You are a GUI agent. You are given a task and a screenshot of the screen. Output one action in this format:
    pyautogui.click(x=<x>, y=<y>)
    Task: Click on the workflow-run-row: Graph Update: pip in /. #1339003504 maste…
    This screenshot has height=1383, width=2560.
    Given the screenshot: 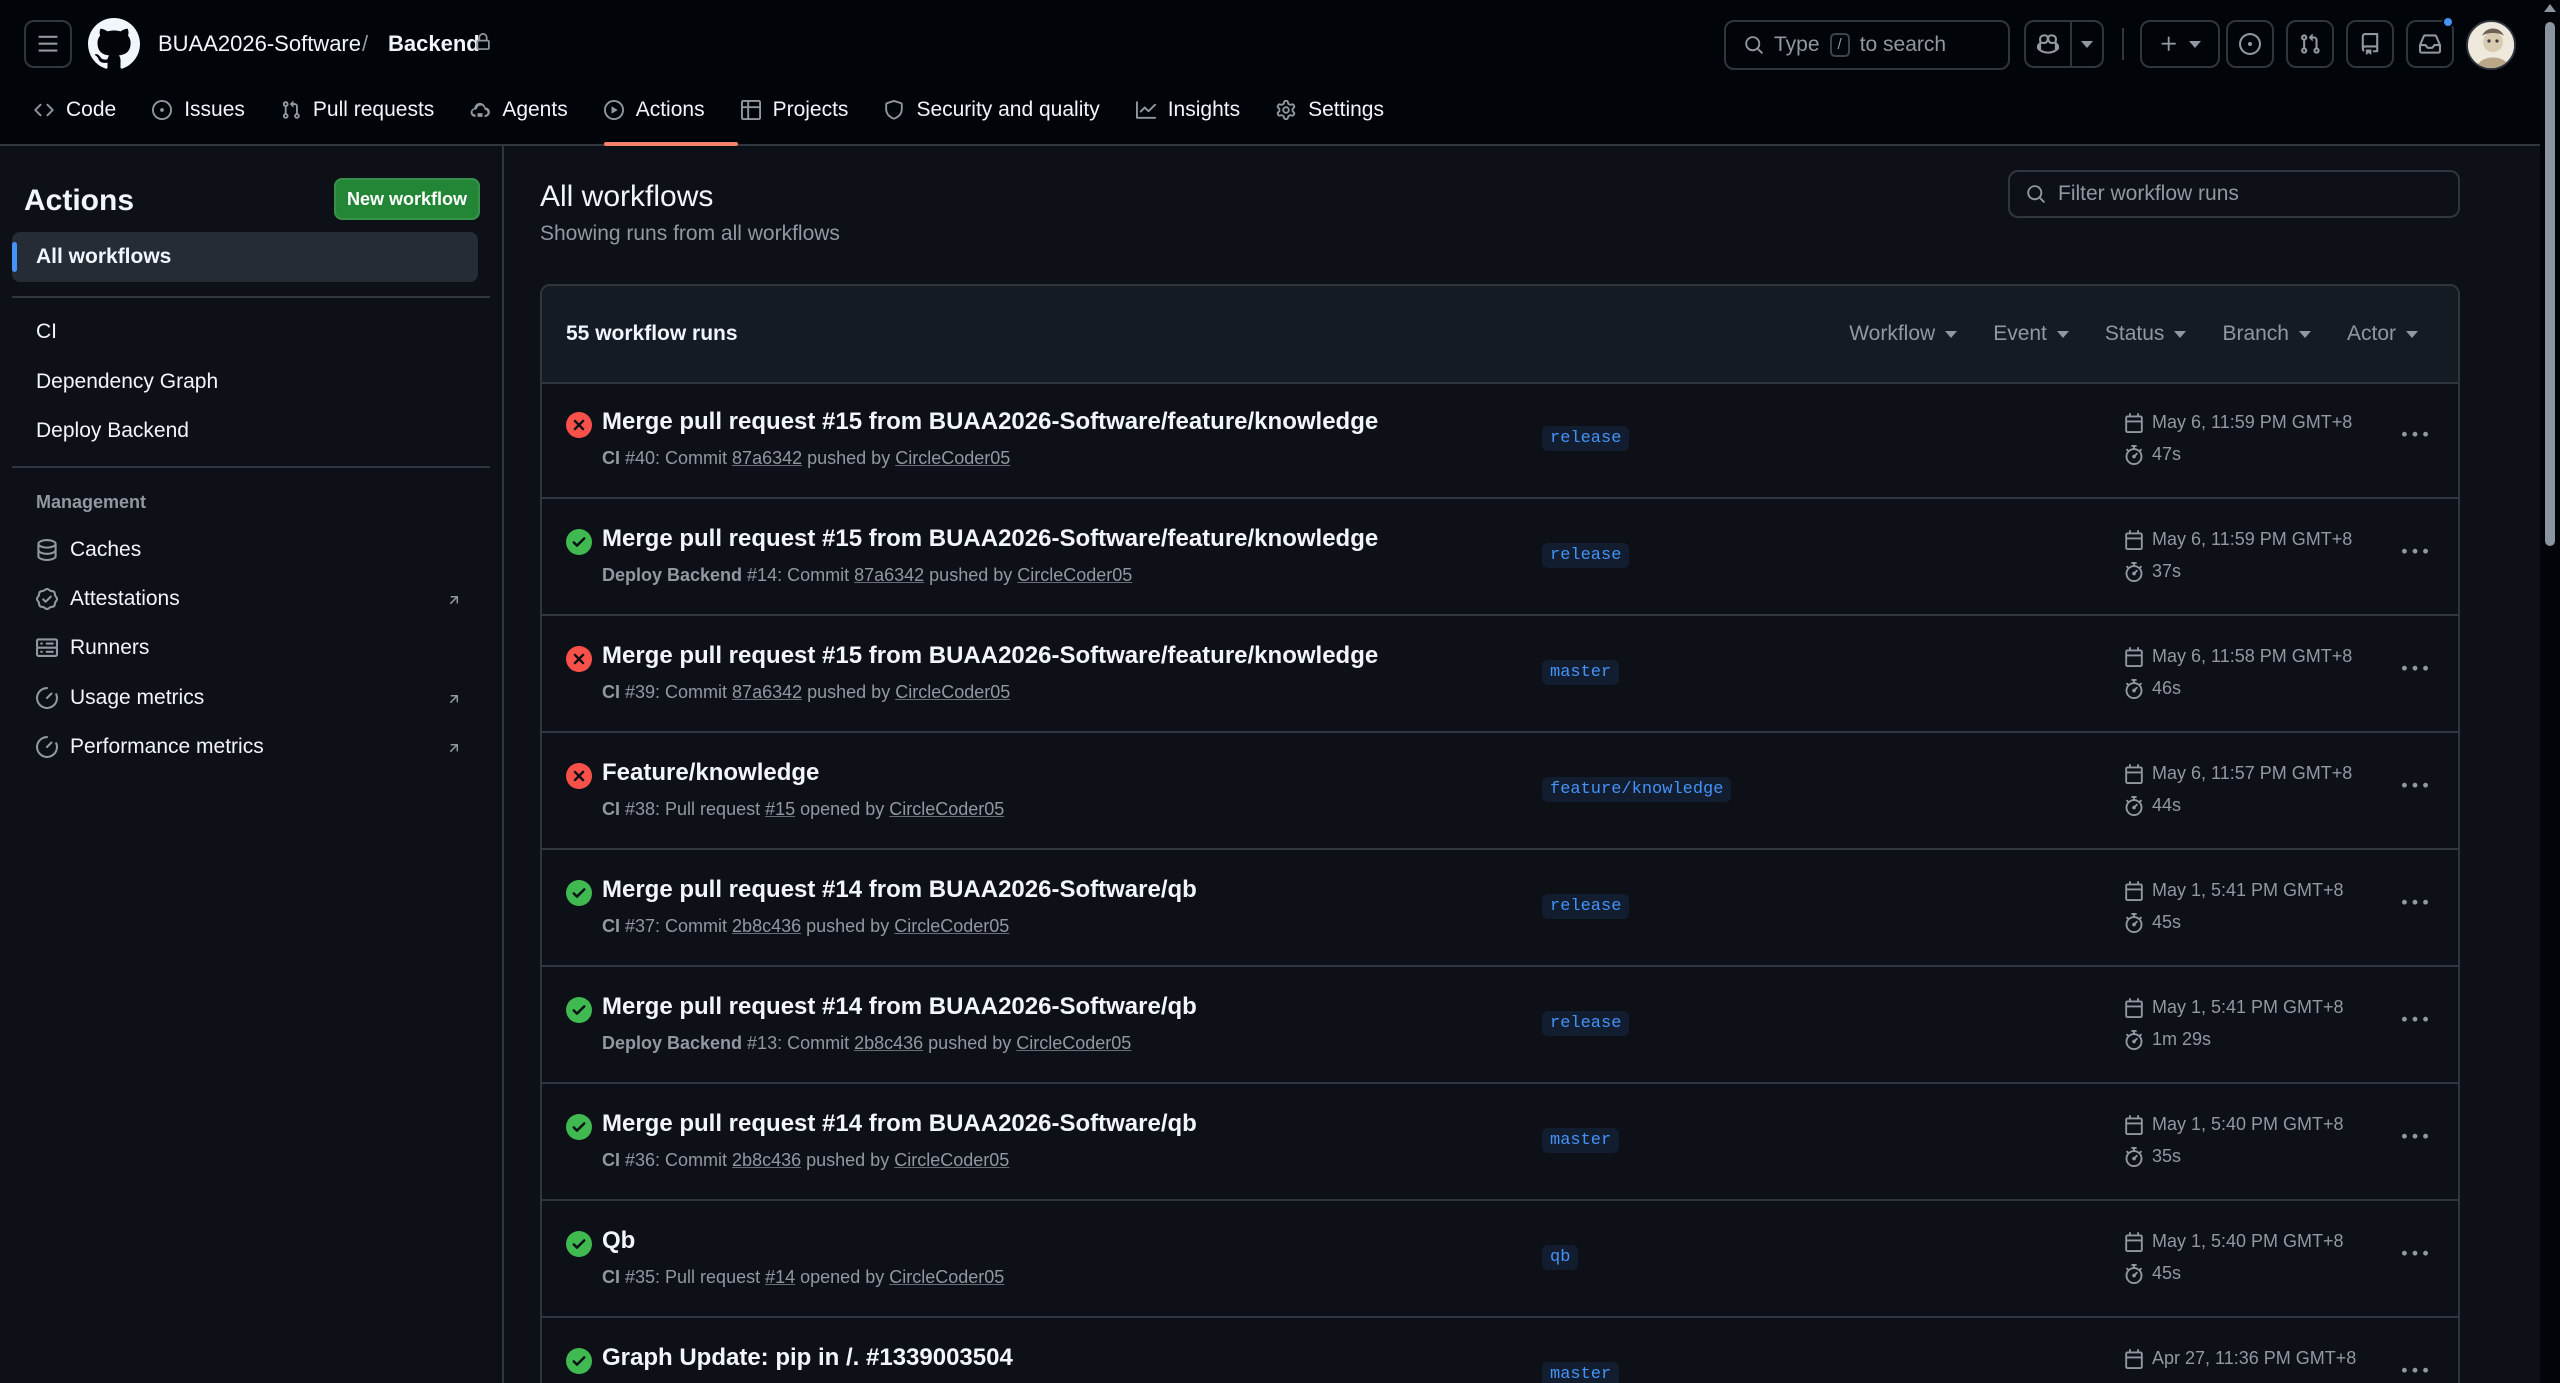 What is the action you would take?
    pyautogui.click(x=1500, y=1350)
    